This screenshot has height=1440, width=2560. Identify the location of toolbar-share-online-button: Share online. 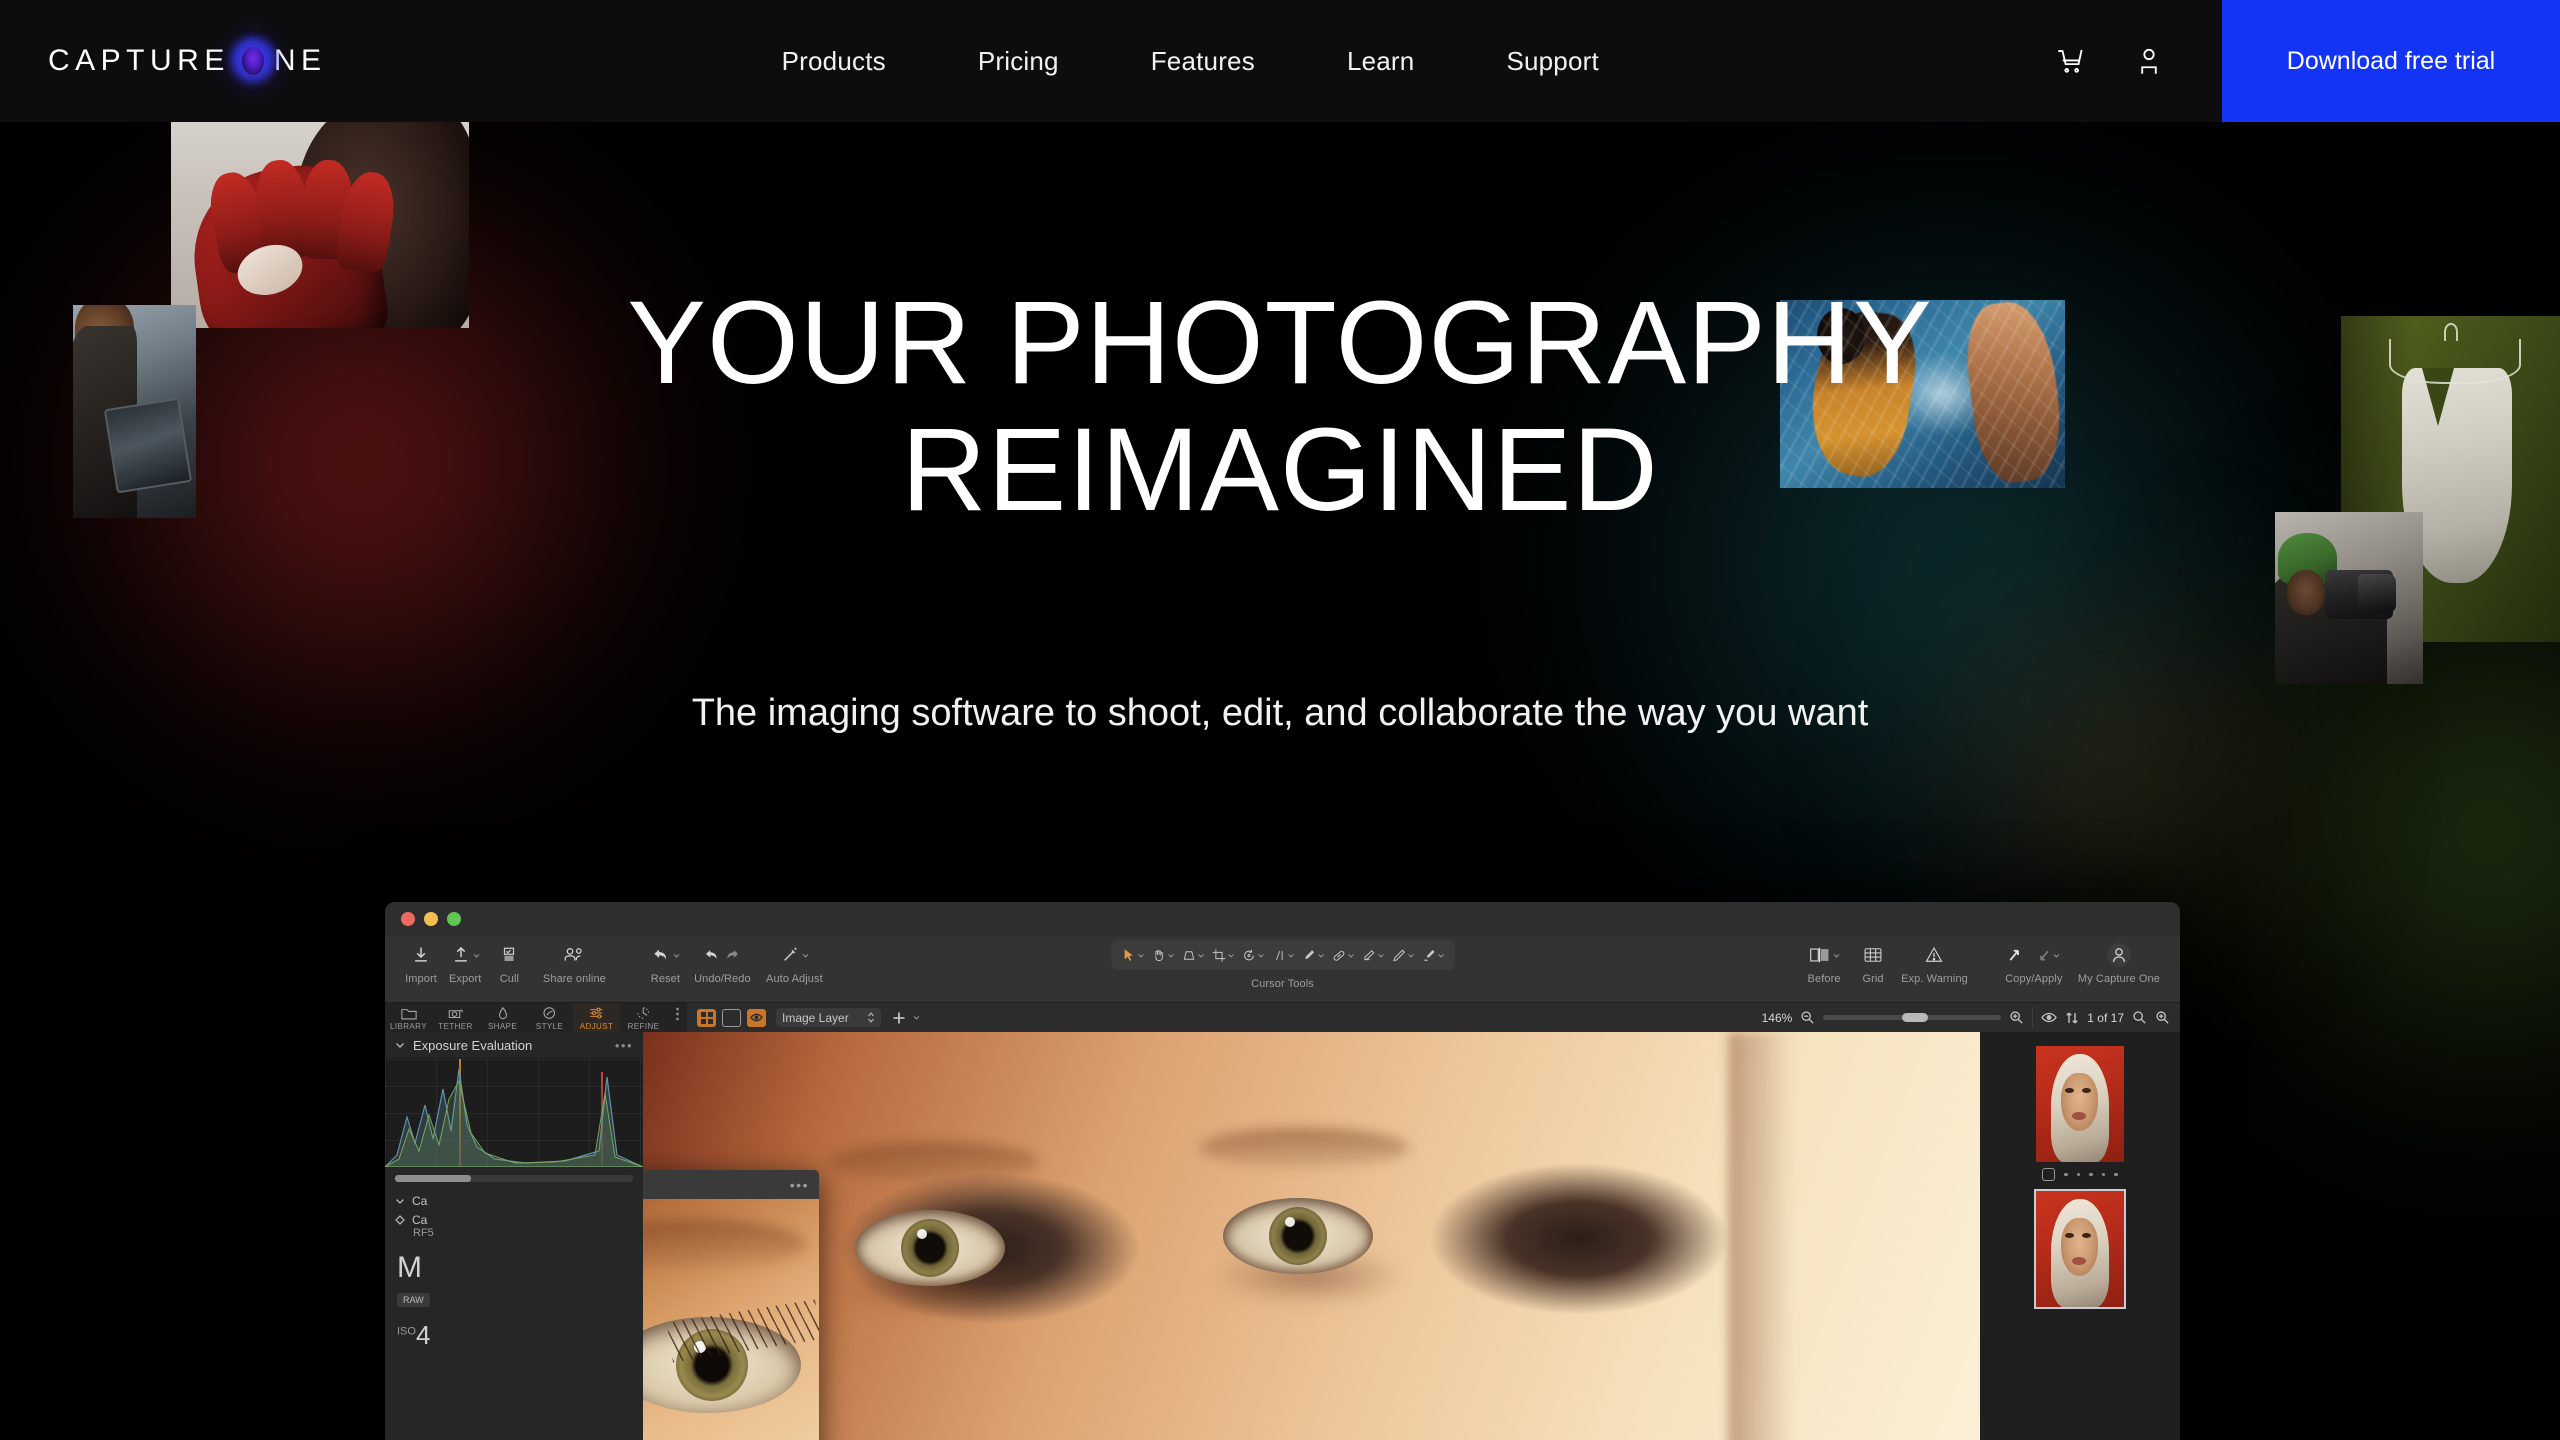
(574, 962).